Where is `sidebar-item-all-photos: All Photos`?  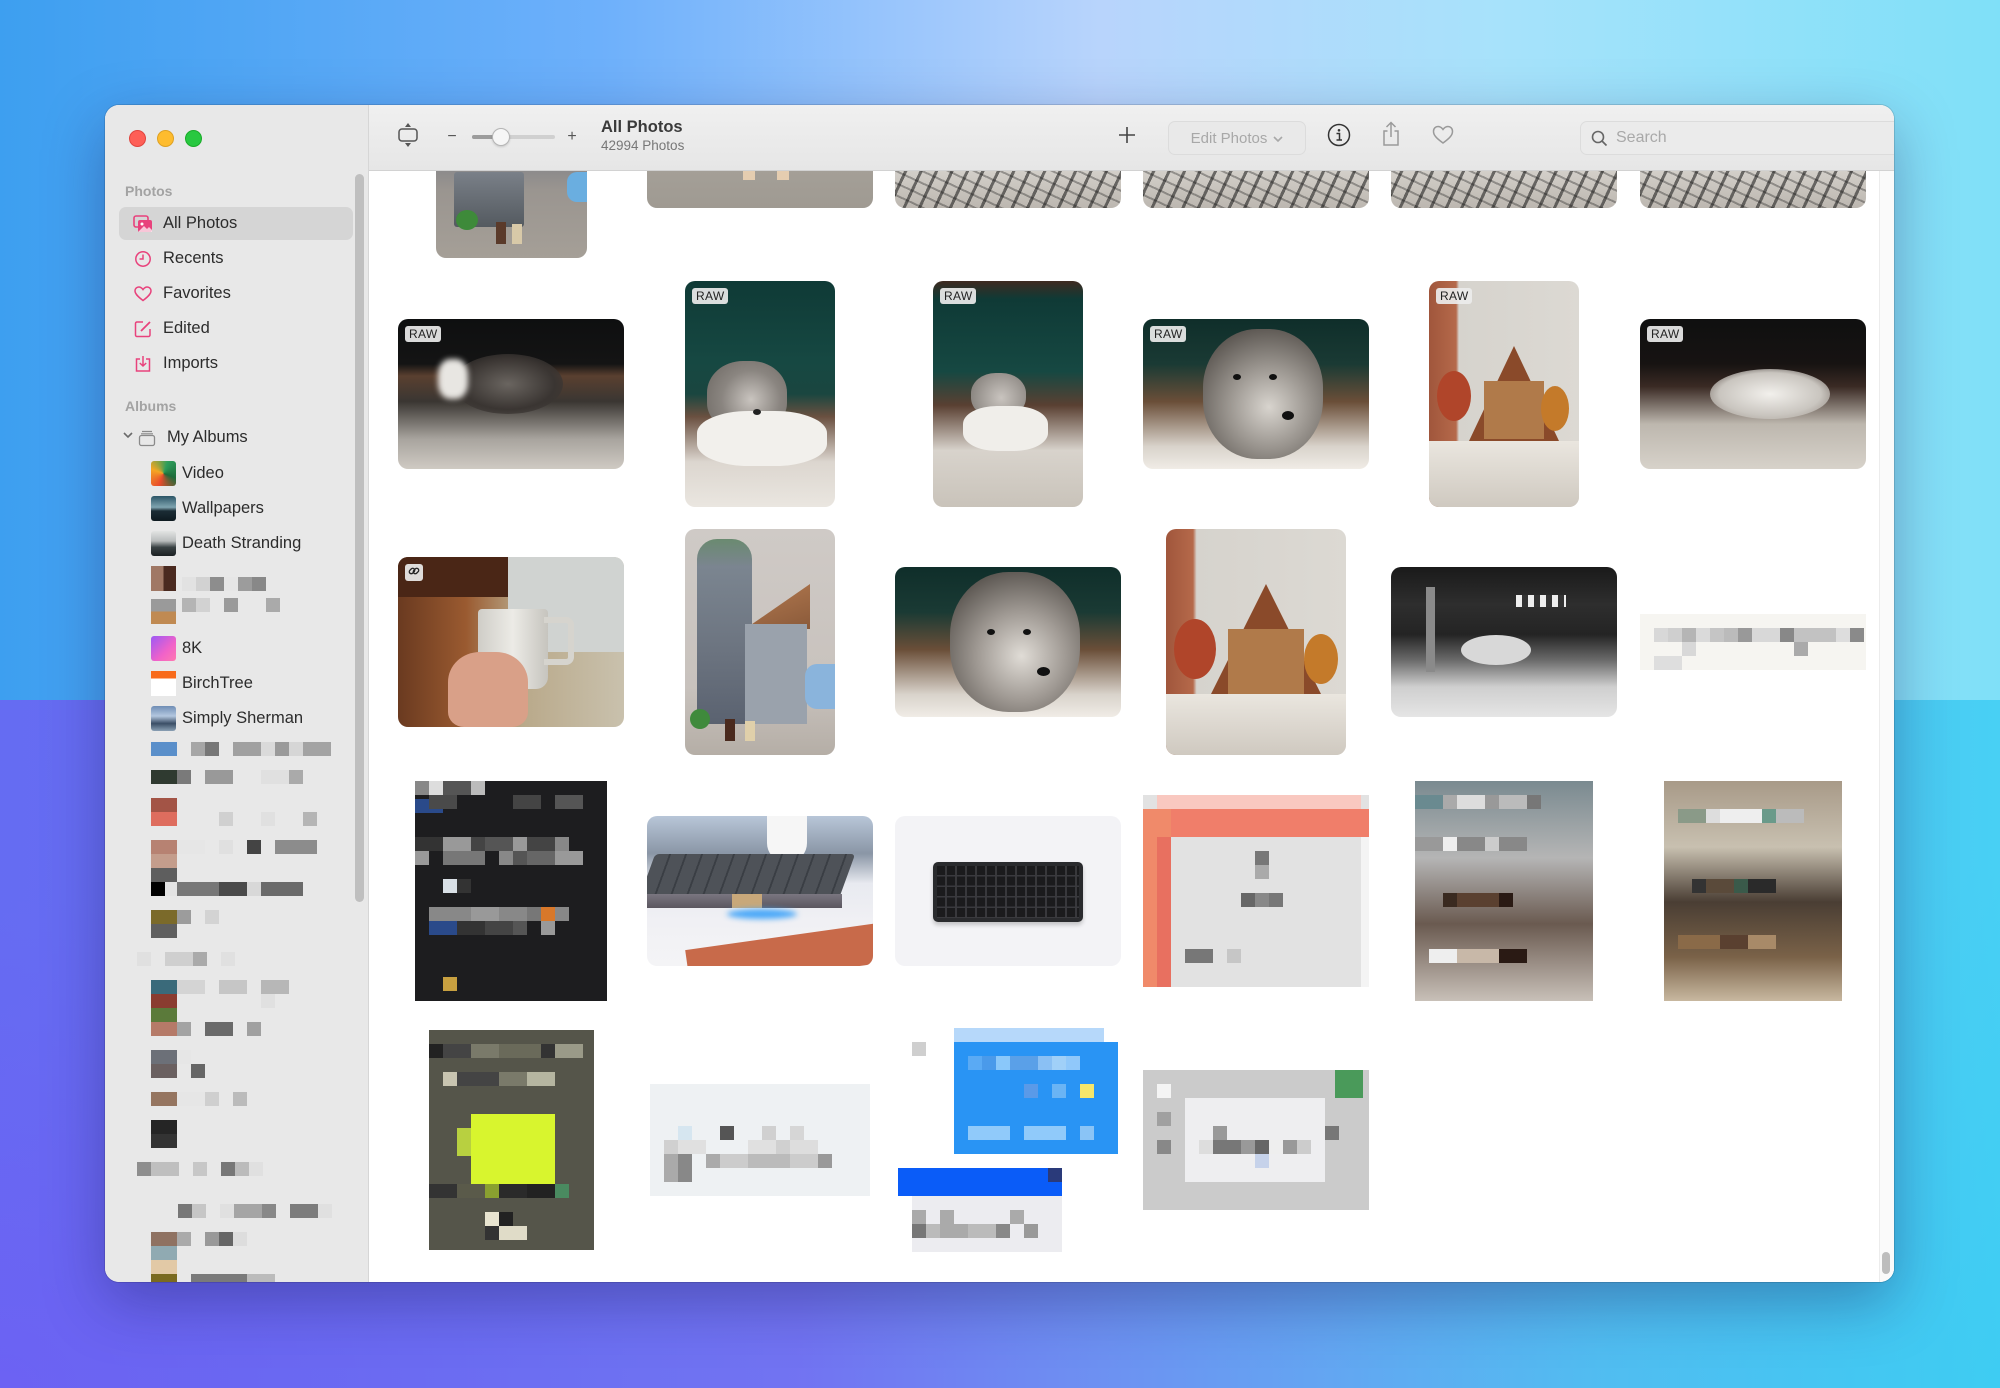
sidebar-item-all-photos: All Photos is located at coordinates (236, 223).